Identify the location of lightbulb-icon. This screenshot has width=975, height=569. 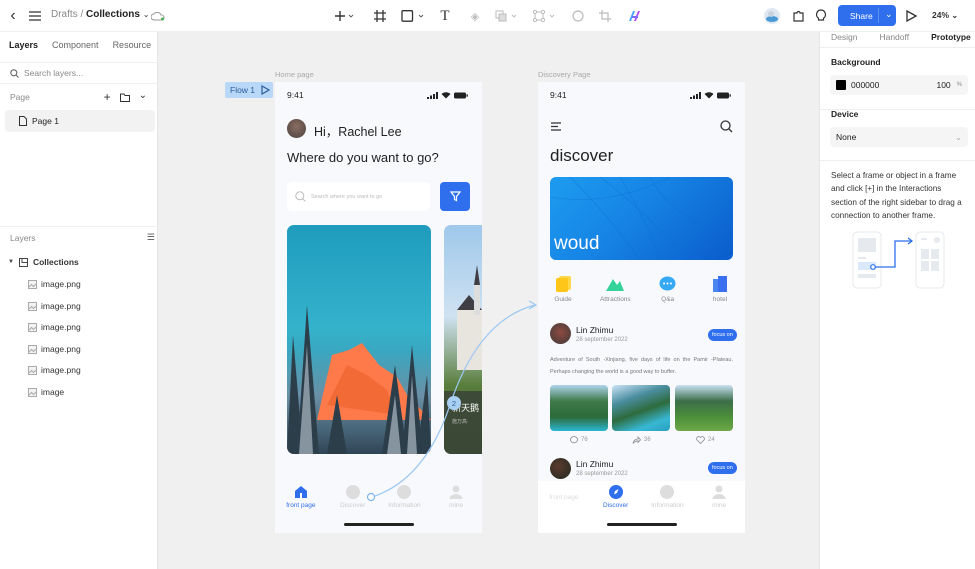
(821, 16).